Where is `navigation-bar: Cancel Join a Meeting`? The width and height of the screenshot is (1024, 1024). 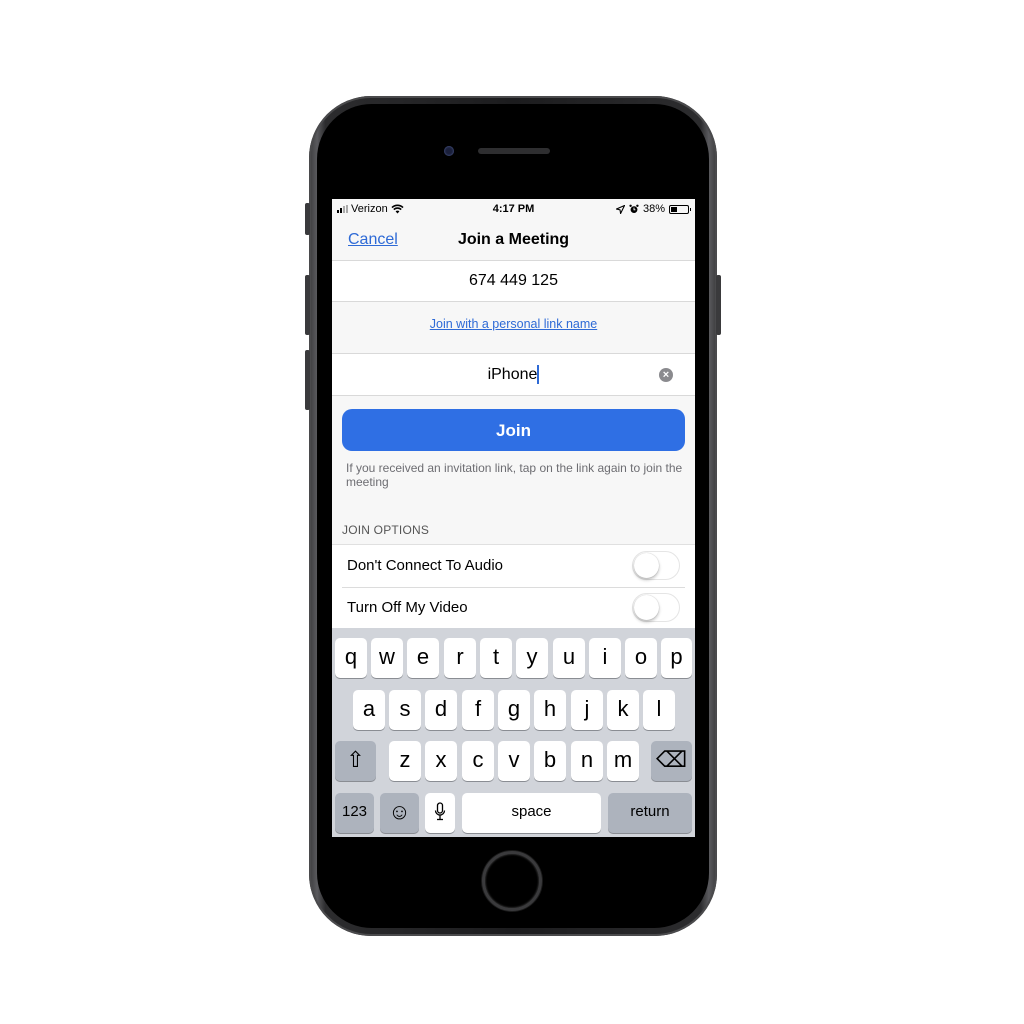
navigation-bar: Cancel Join a Meeting is located at coordinates (513, 240).